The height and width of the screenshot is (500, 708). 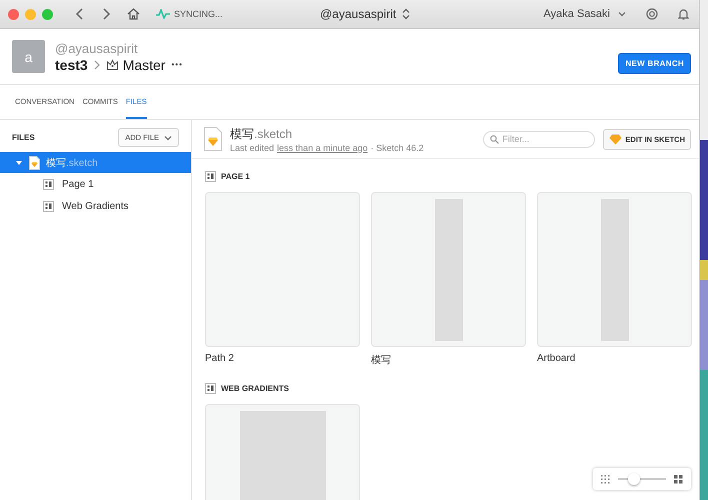 I want to click on project-name: test3, so click(x=71, y=64).